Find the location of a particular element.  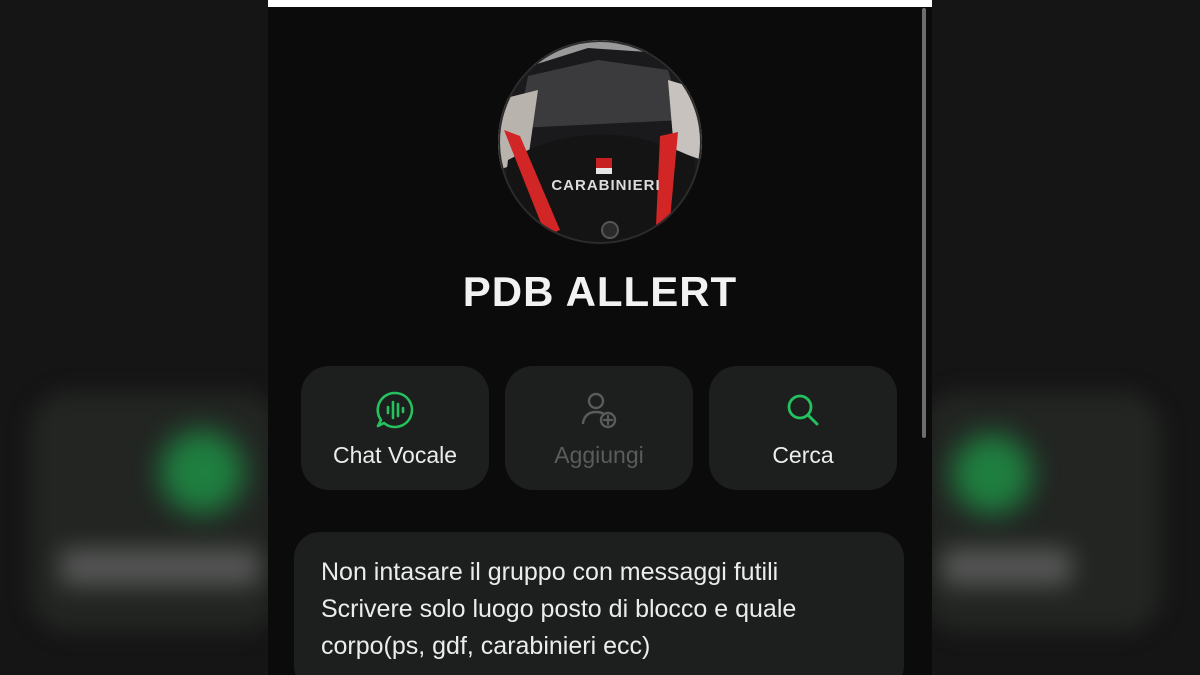

top-bar is located at coordinates (600, 3).